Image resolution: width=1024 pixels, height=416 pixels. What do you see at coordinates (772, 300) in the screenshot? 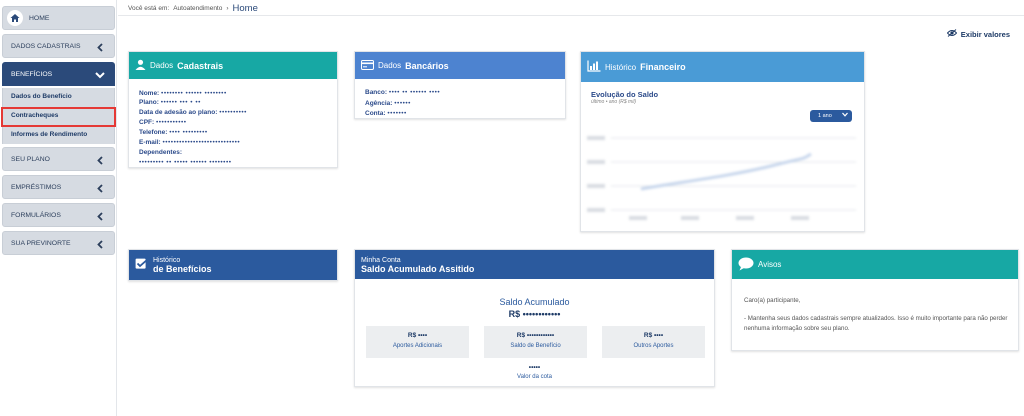
I see `avisos-greeting: Caro(a) participante,` at bounding box center [772, 300].